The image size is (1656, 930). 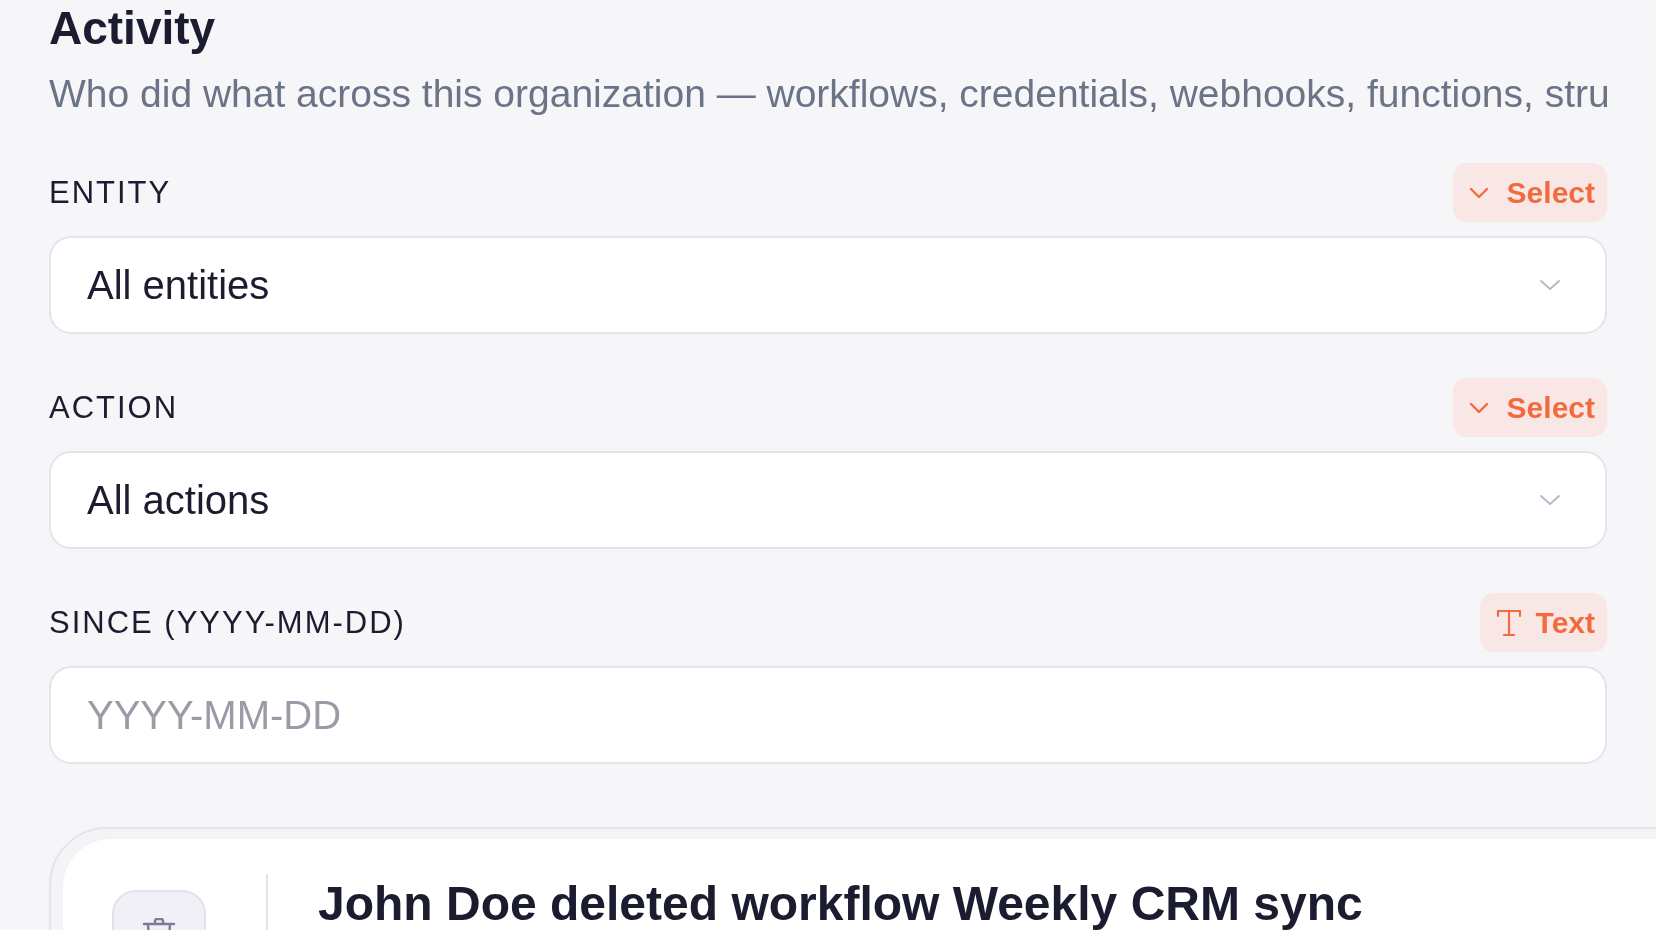 I want to click on date-input-field: YYYY-MM-DD, so click(x=828, y=715).